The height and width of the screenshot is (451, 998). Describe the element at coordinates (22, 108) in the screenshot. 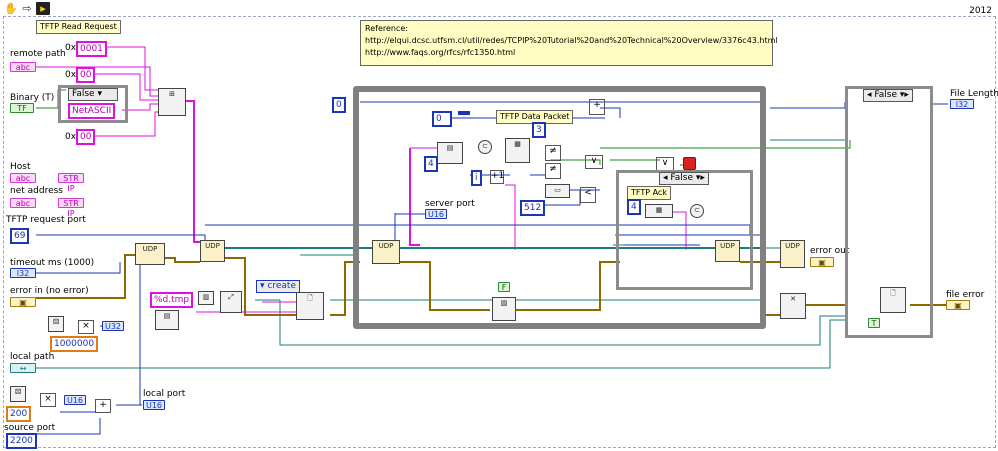

I see `binary-terminal: TF` at that location.